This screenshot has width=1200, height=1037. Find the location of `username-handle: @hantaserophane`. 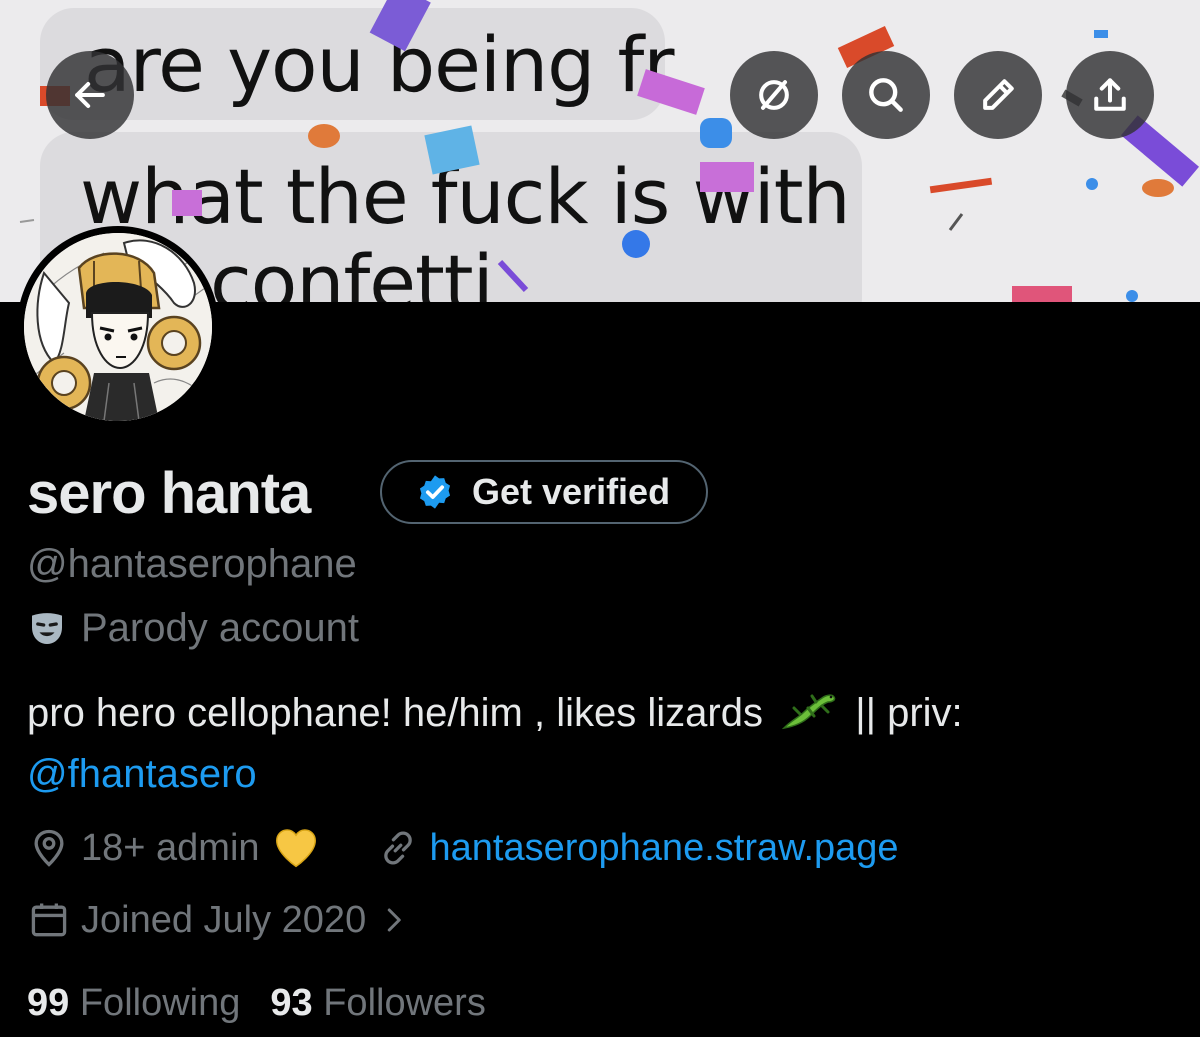

username-handle: @hantaserophane is located at coordinates (192, 564).